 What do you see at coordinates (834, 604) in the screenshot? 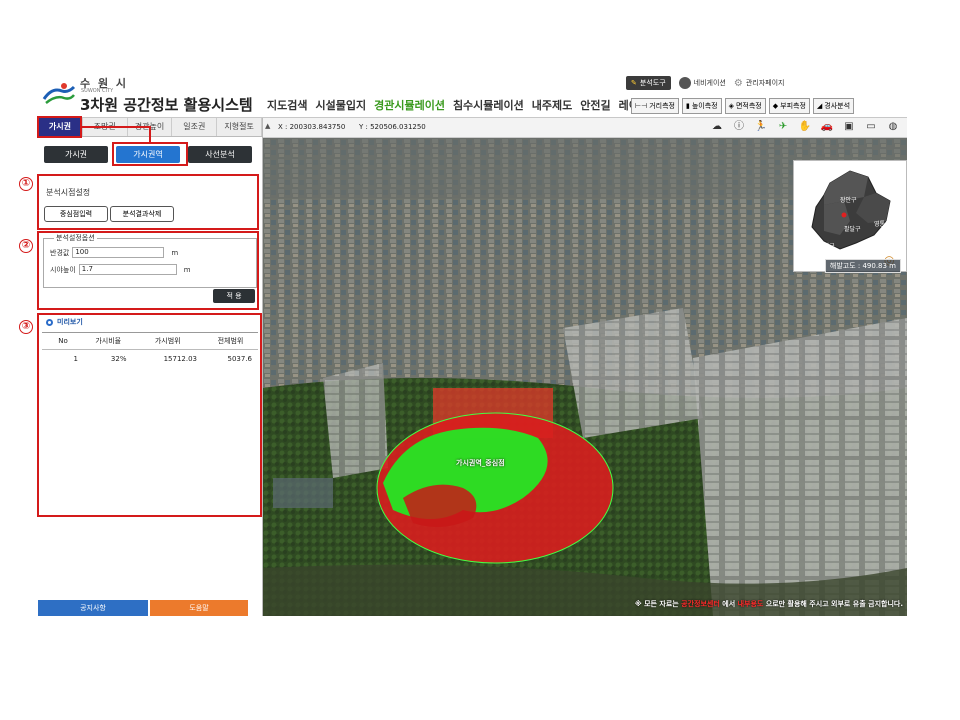
I see `notice-suffix: 으로만 활용해 주시고 외부로 유출 금지합니다.` at bounding box center [834, 604].